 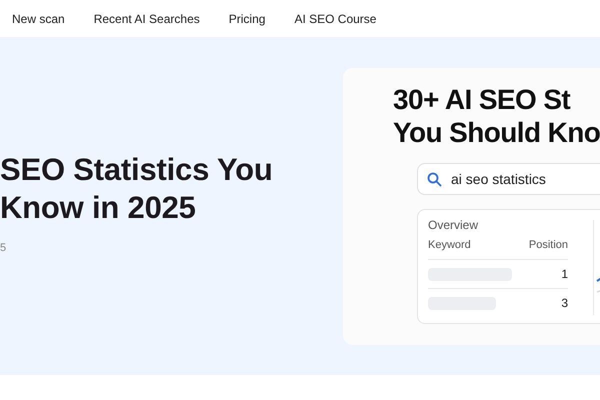 What do you see at coordinates (434, 179) in the screenshot?
I see `search-icon` at bounding box center [434, 179].